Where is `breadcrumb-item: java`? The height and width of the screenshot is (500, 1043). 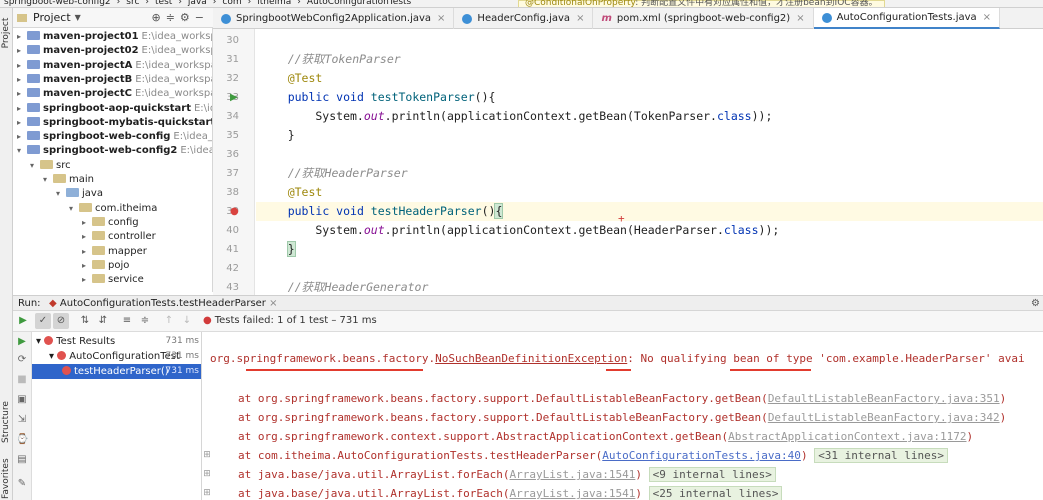
breadcrumb-item: java is located at coordinates (197, 3).